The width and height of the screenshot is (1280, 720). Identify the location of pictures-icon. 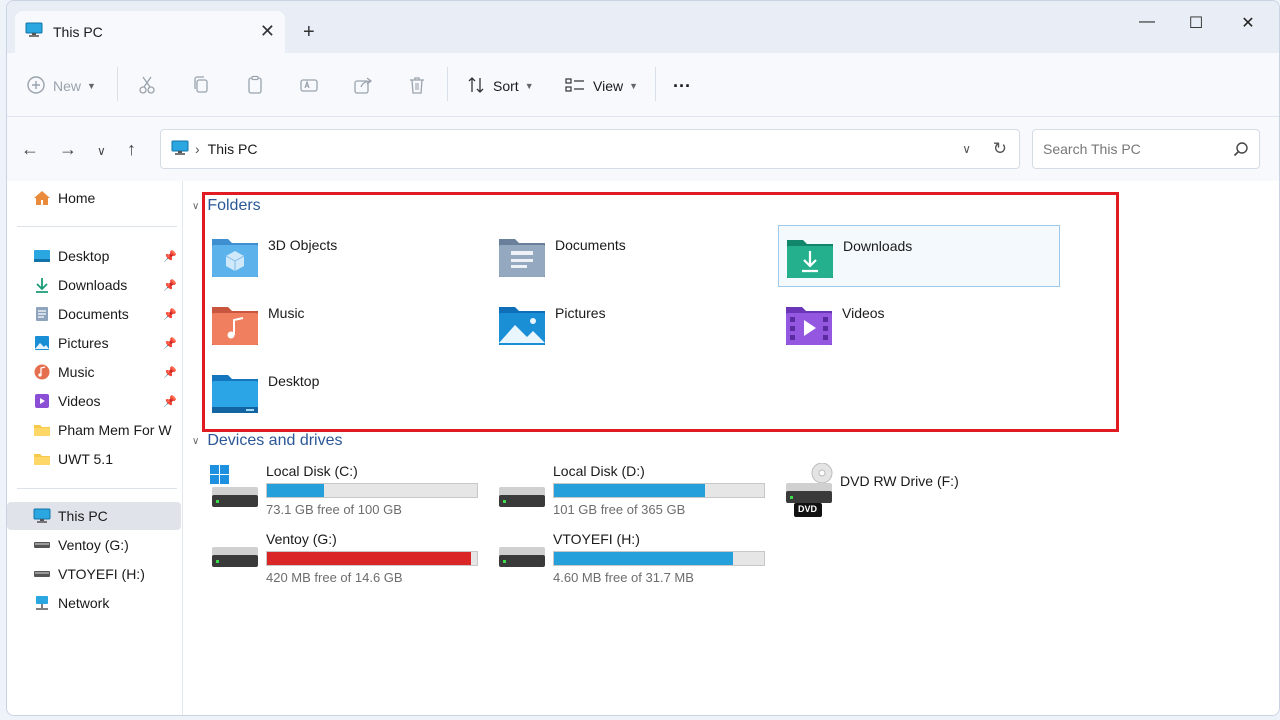
(42, 343).